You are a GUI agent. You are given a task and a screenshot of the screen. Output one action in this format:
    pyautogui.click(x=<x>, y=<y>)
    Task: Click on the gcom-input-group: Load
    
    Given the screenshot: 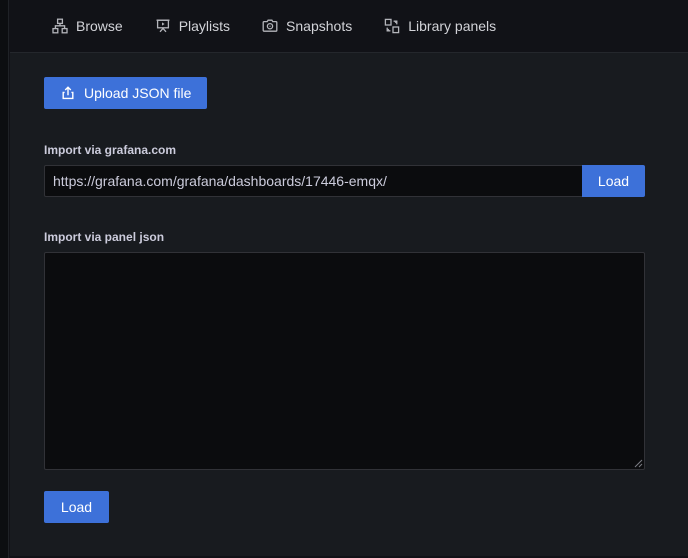 What is the action you would take?
    pyautogui.click(x=344, y=181)
    